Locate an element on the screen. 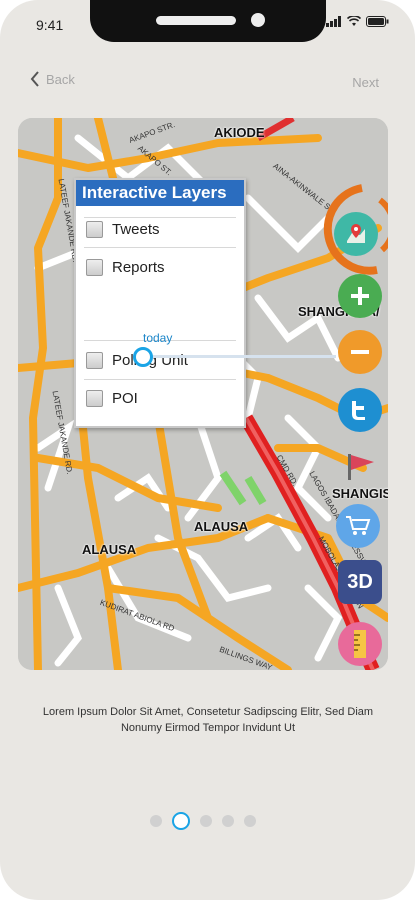 This screenshot has height=900, width=415. time-slider-handle is located at coordinates (143, 357).